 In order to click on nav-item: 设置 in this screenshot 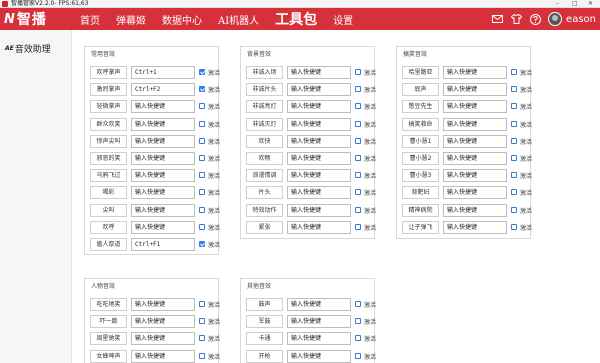, I will do `click(343, 19)`.